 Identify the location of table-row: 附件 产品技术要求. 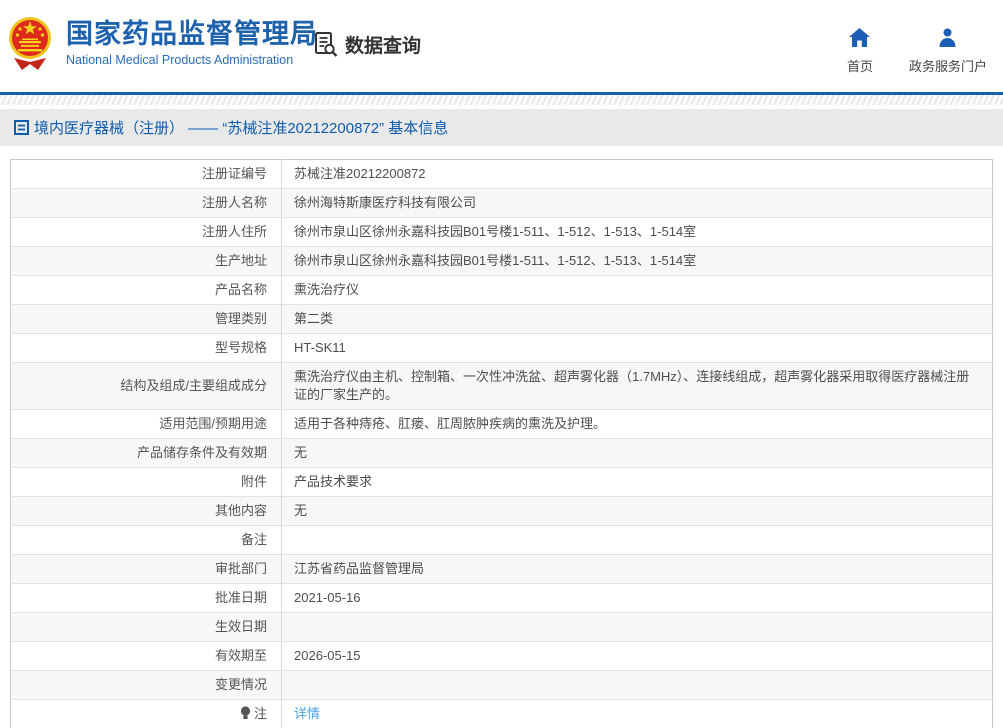
(501, 482).